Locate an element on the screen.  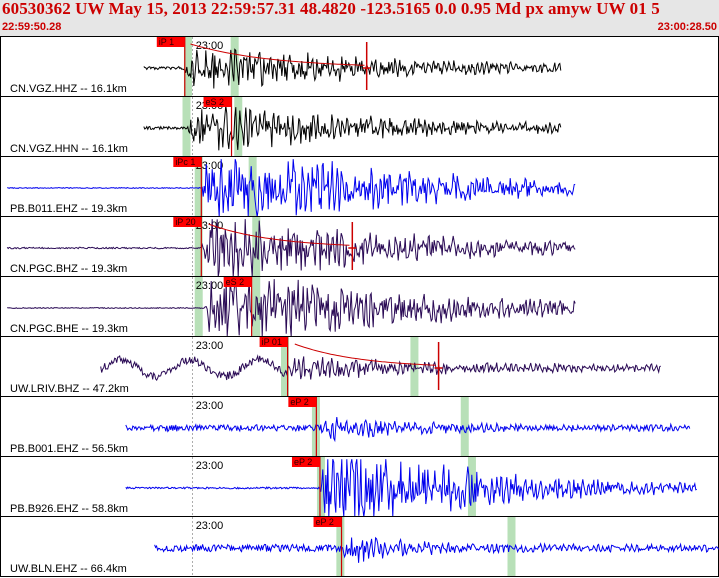
trace-panel: 23:00 eP 2 UW.BLN.EHZ -- 66.4km is located at coordinates (359, 546).